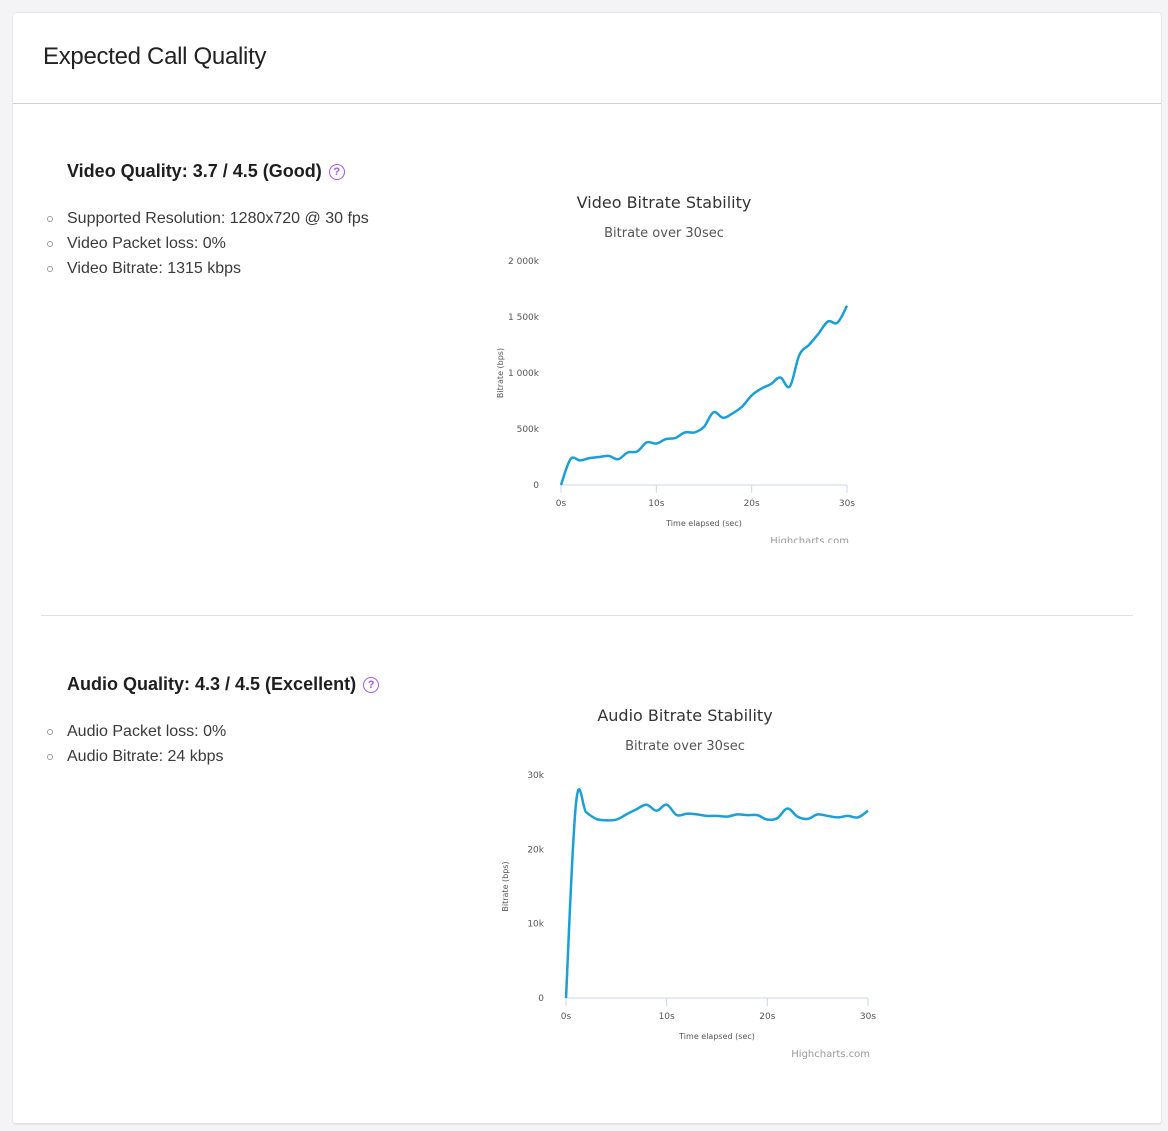  What do you see at coordinates (154, 268) in the screenshot?
I see `video-bitrate: Video Bitrate: 1315 kbps` at bounding box center [154, 268].